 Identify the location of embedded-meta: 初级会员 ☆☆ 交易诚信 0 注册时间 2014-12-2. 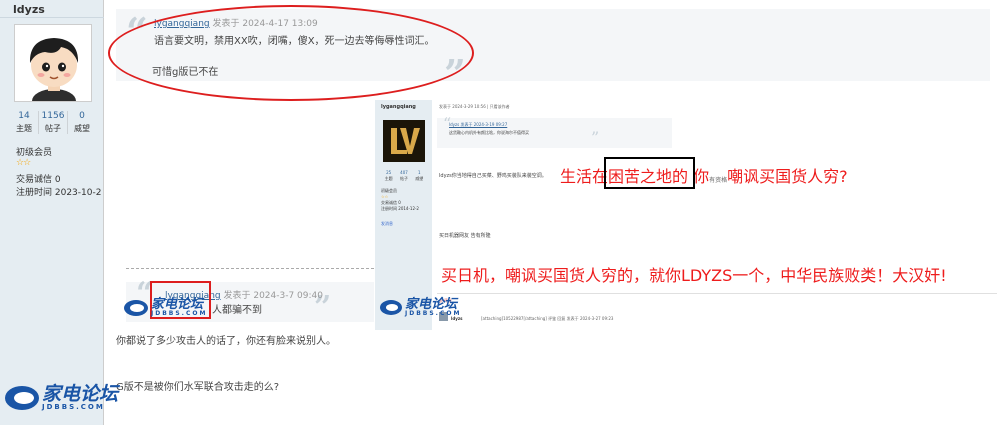
(400, 200).